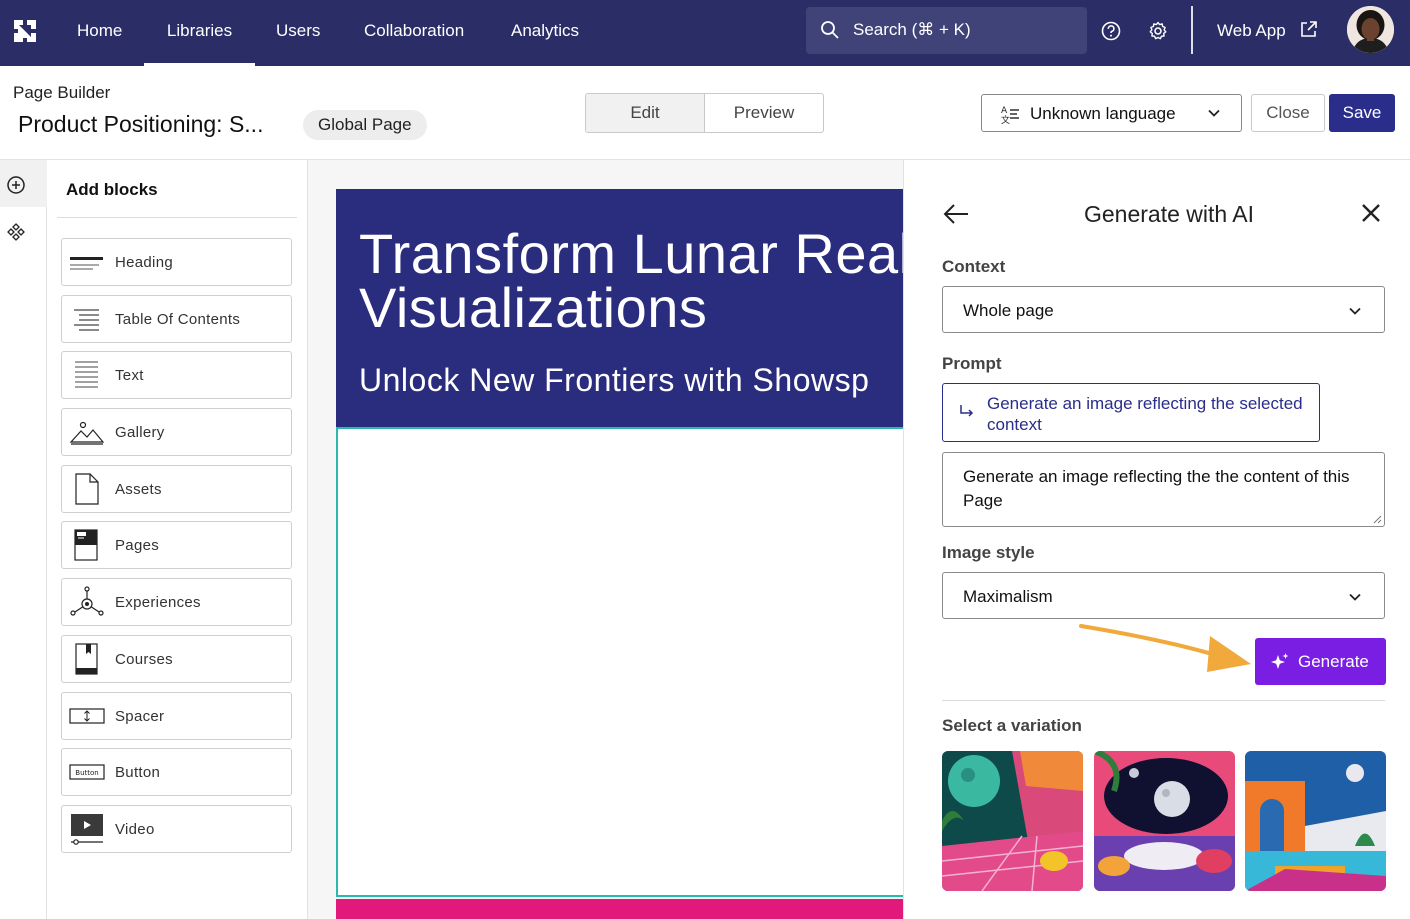 Image resolution: width=1410 pixels, height=919 pixels. Describe the element at coordinates (16, 232) in the screenshot. I see `components-icon` at that location.